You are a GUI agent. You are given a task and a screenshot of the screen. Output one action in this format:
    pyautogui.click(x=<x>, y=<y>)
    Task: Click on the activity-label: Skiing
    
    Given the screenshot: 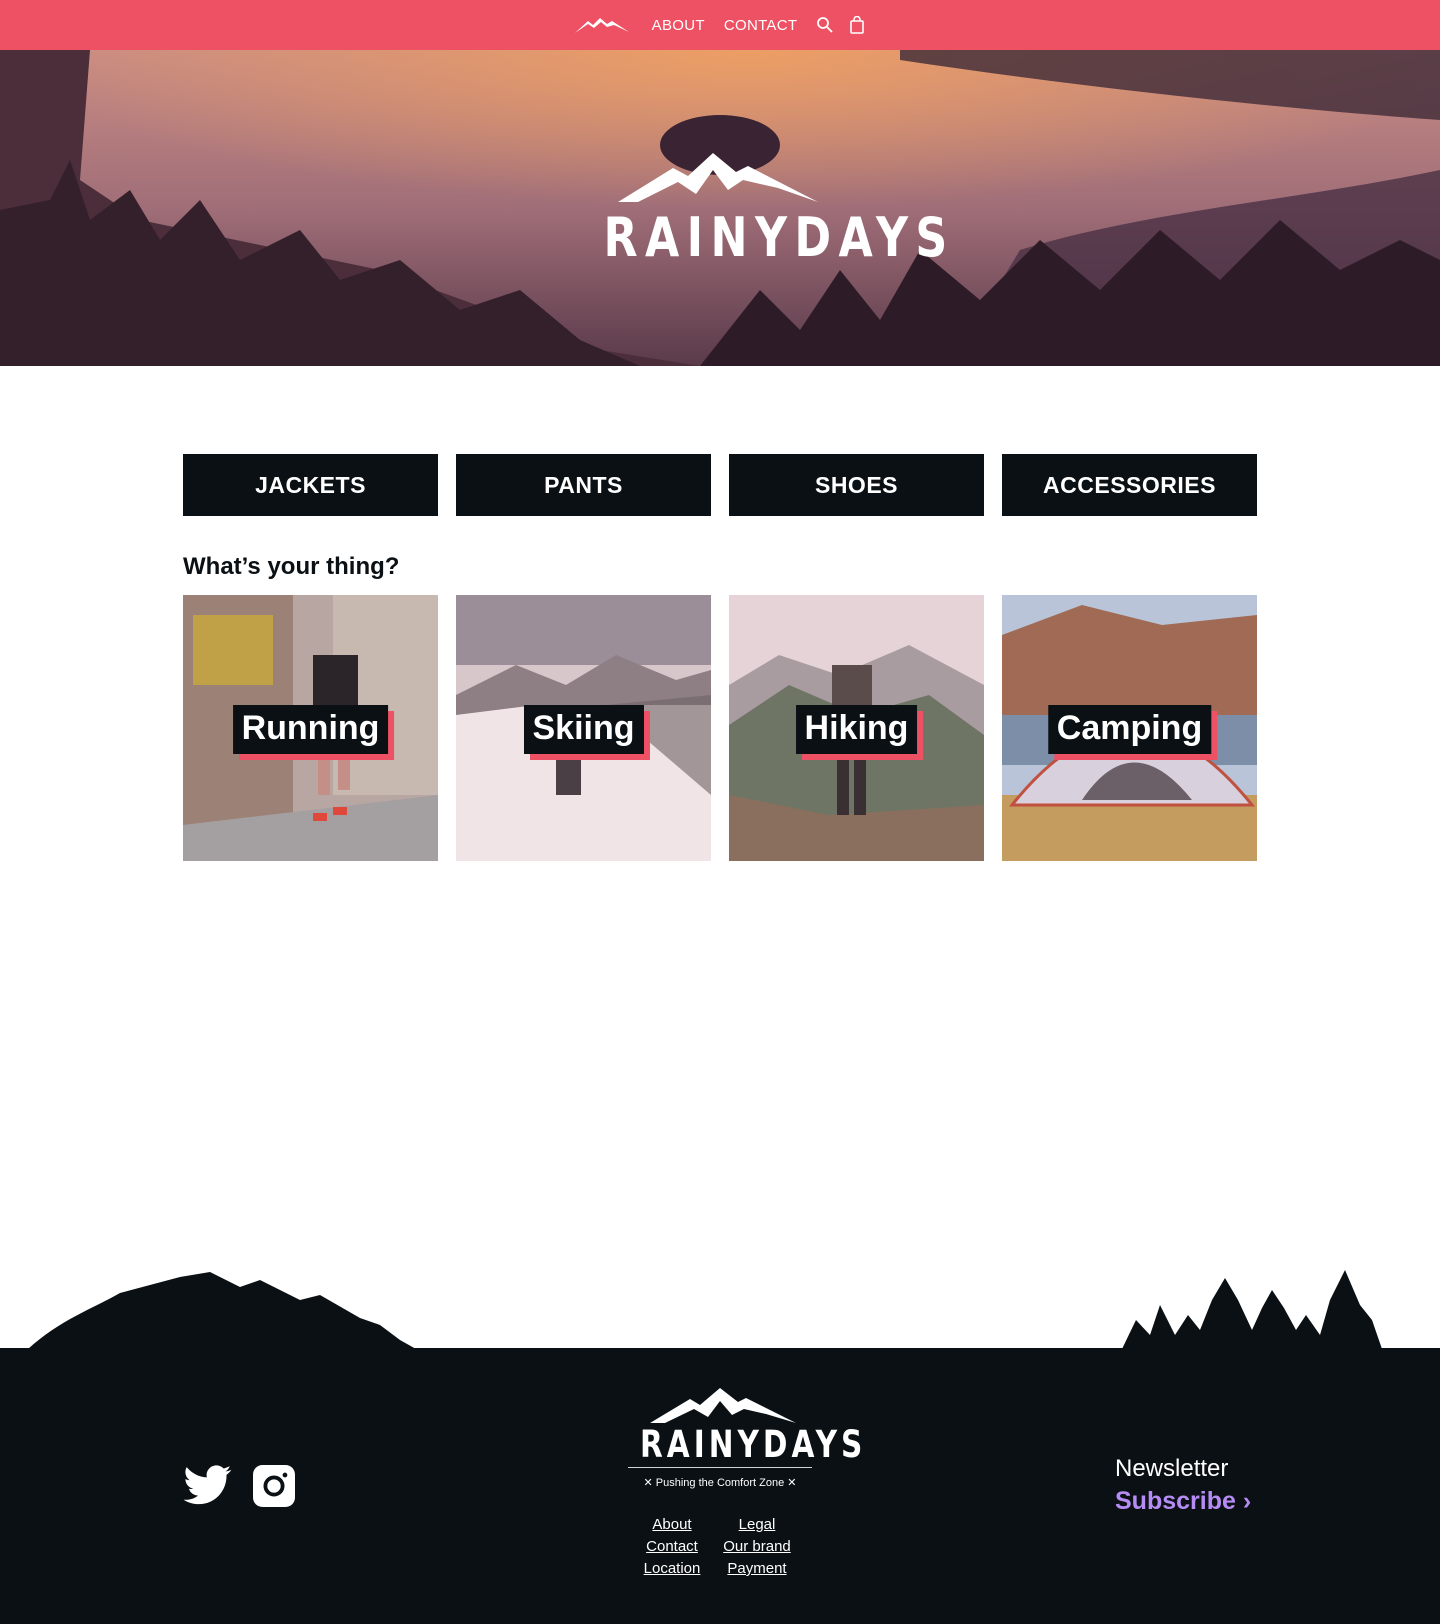 What is the action you would take?
    pyautogui.click(x=583, y=729)
    